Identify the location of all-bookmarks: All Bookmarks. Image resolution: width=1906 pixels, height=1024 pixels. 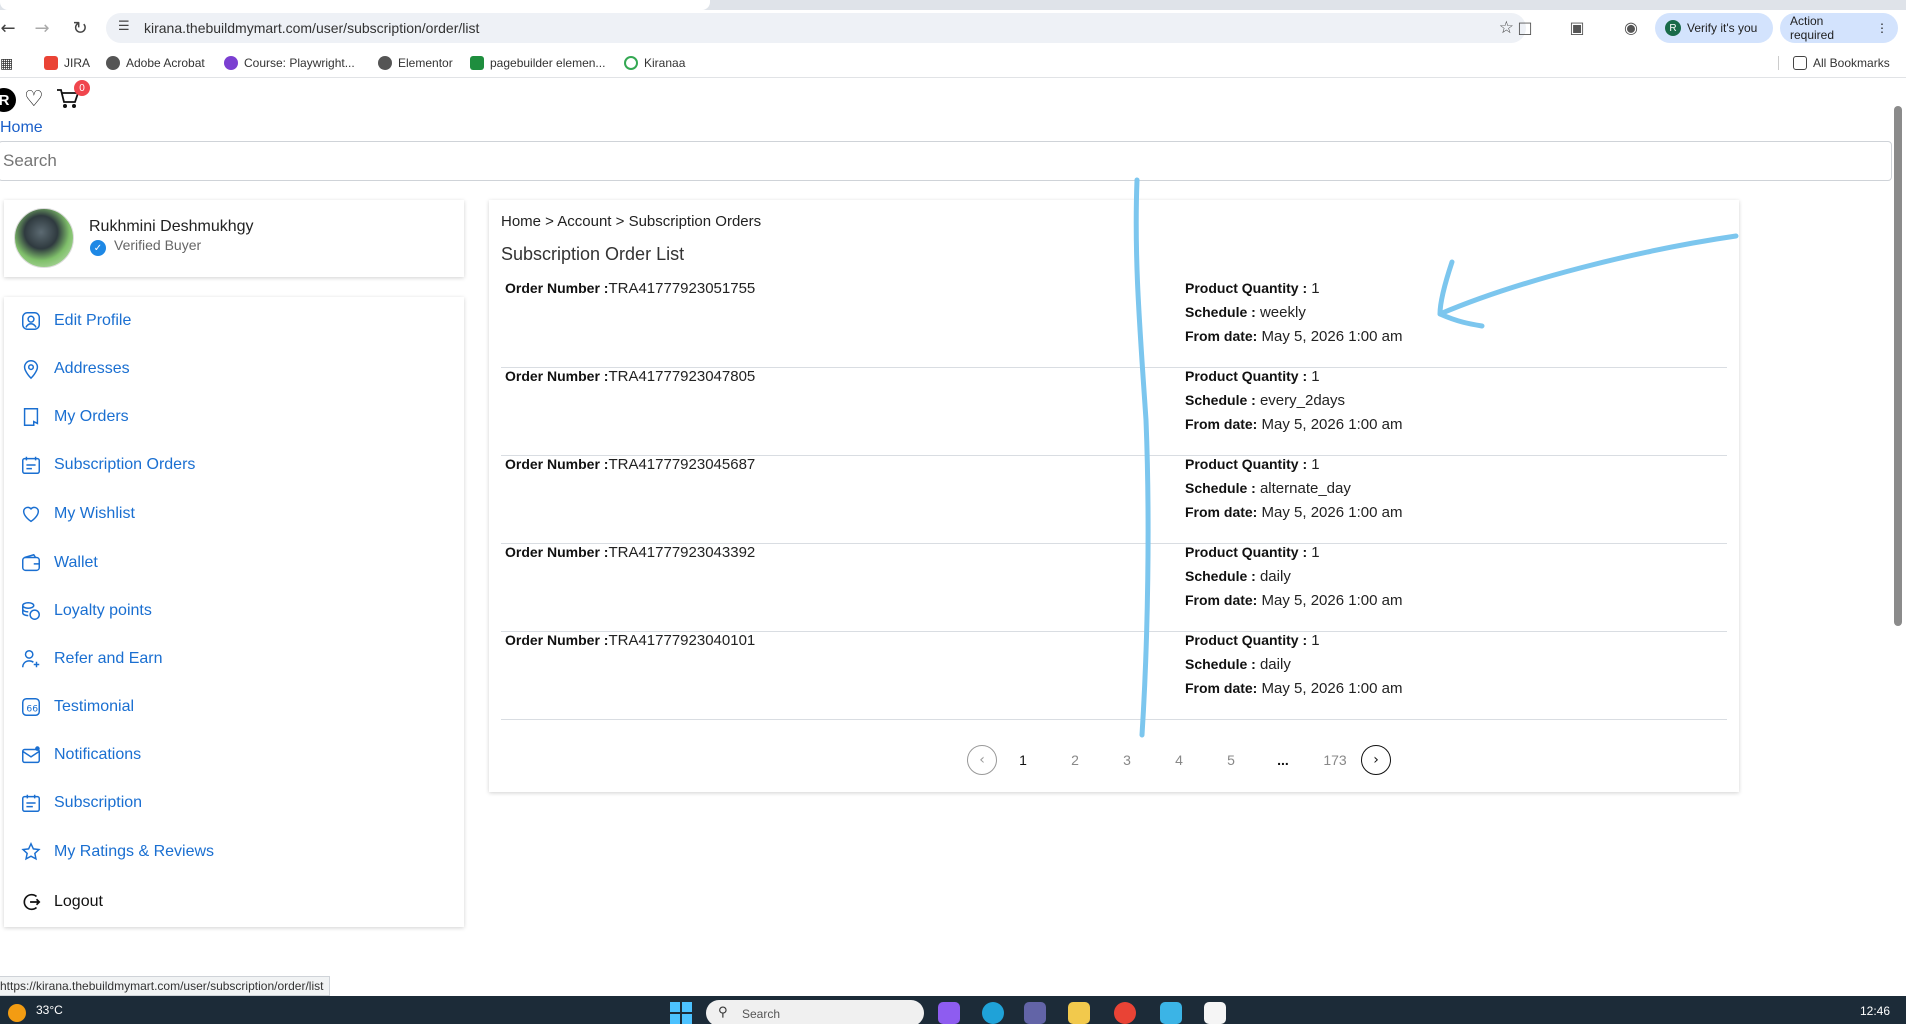
(1834, 63).